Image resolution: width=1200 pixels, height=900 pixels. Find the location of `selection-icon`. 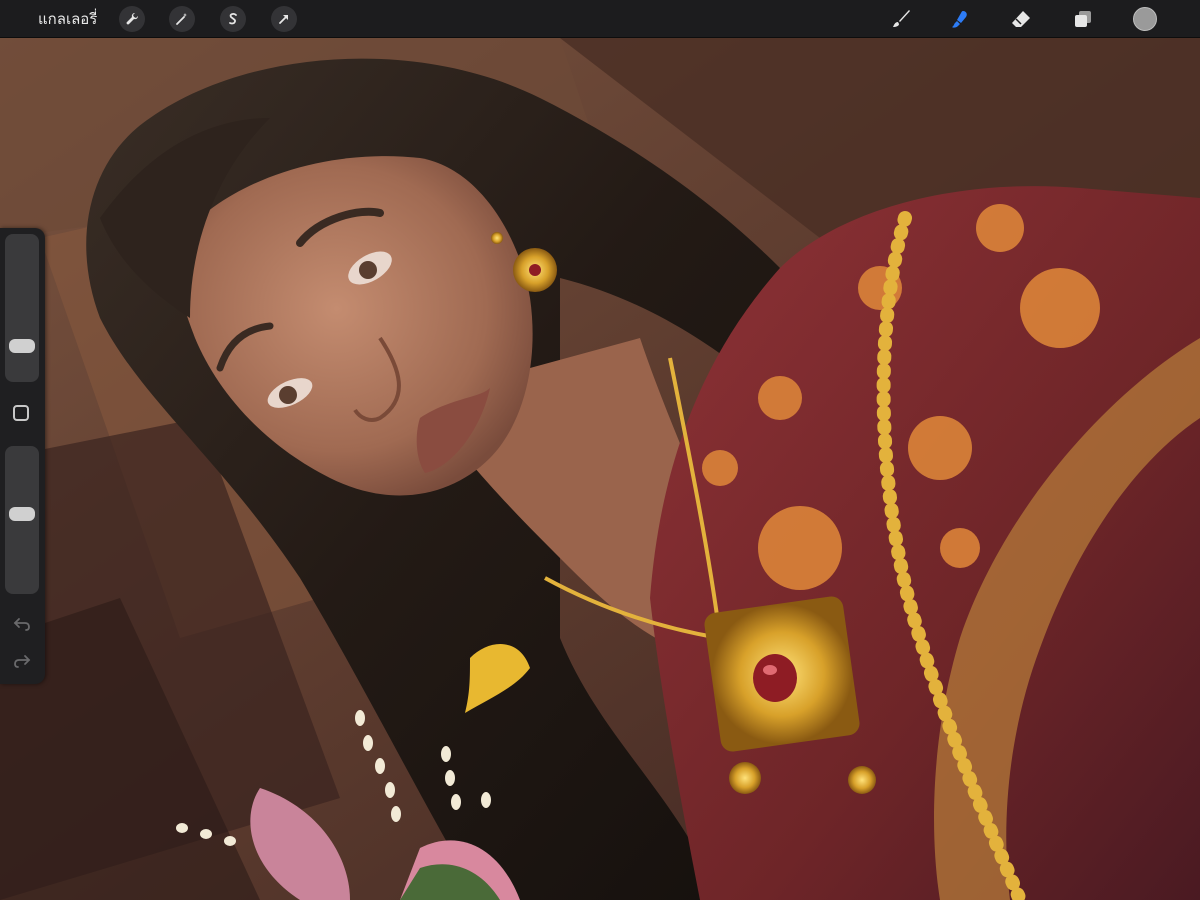

selection-icon is located at coordinates (233, 19).